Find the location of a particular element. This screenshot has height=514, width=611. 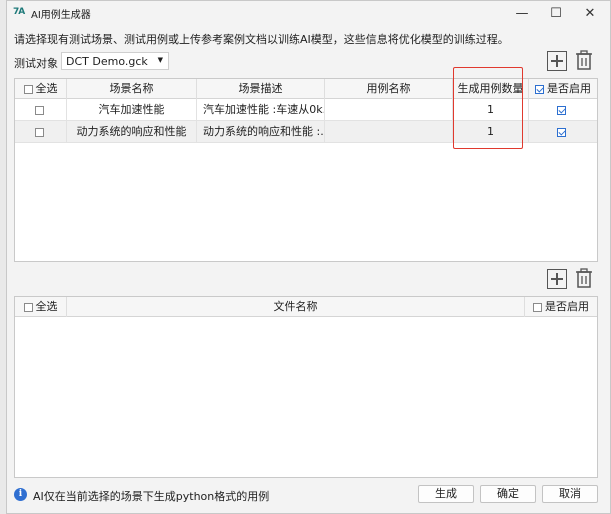

maximize-button: ☐ is located at coordinates (556, 13).